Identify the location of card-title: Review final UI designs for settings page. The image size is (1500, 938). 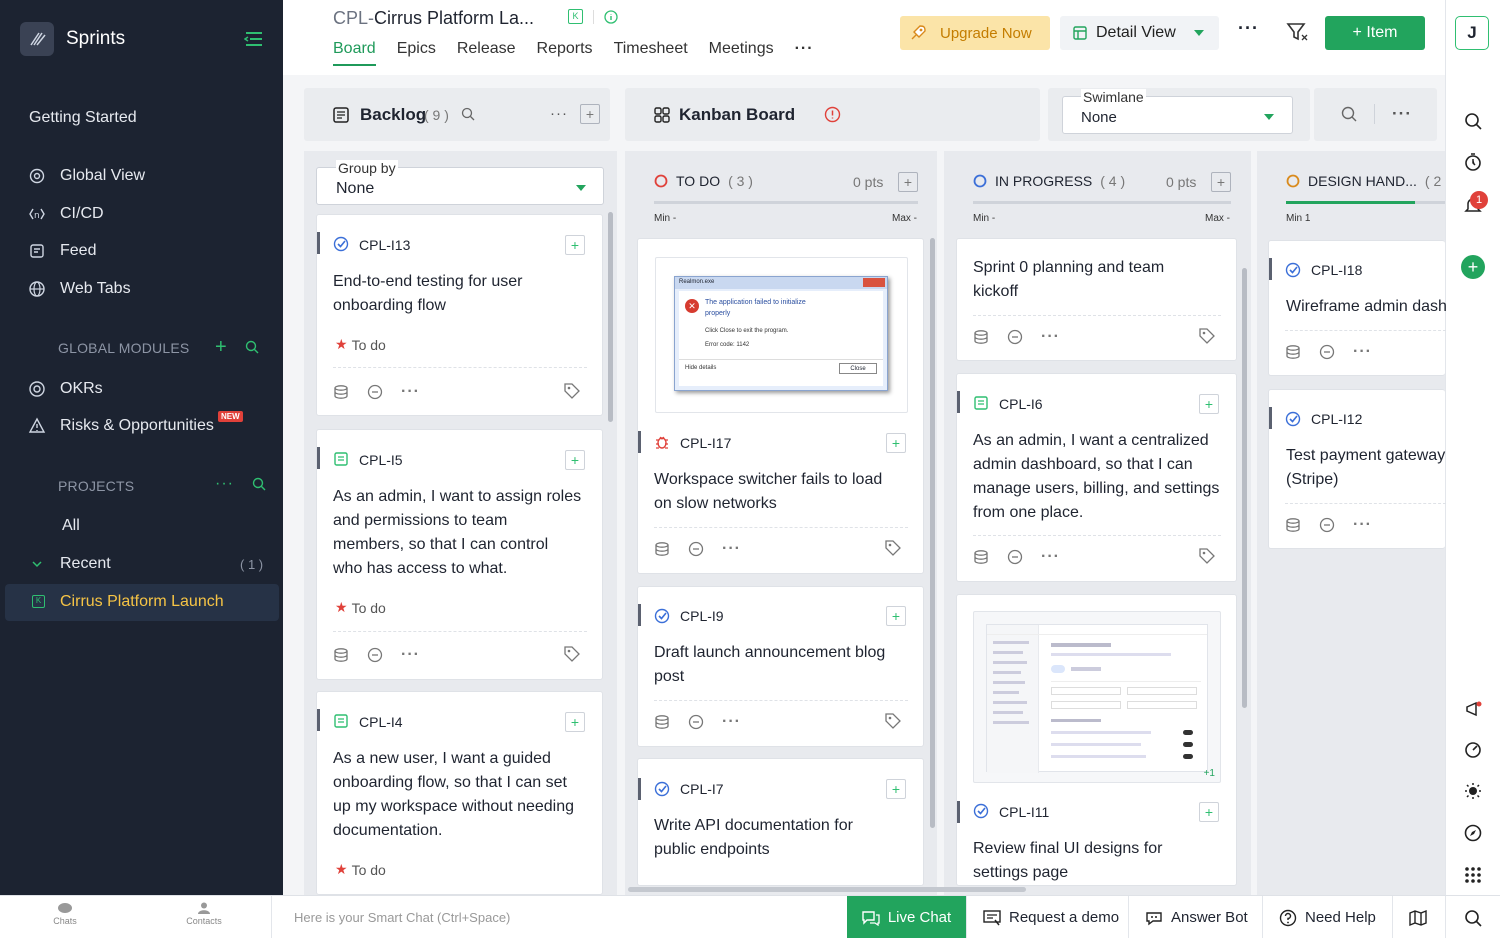
(1067, 861).